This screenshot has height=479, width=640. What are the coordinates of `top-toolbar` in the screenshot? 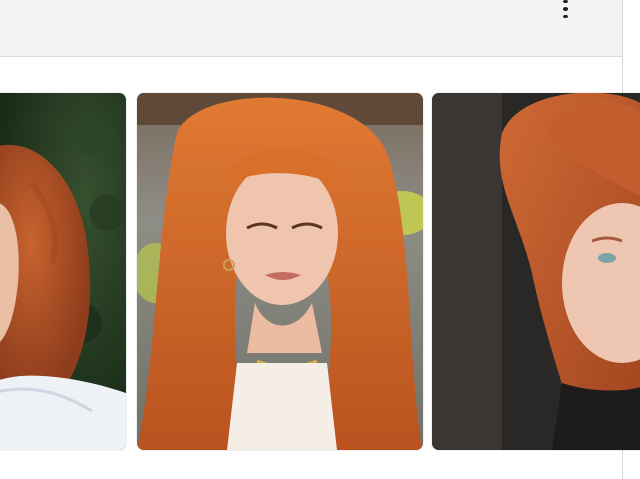 It's located at (311, 28).